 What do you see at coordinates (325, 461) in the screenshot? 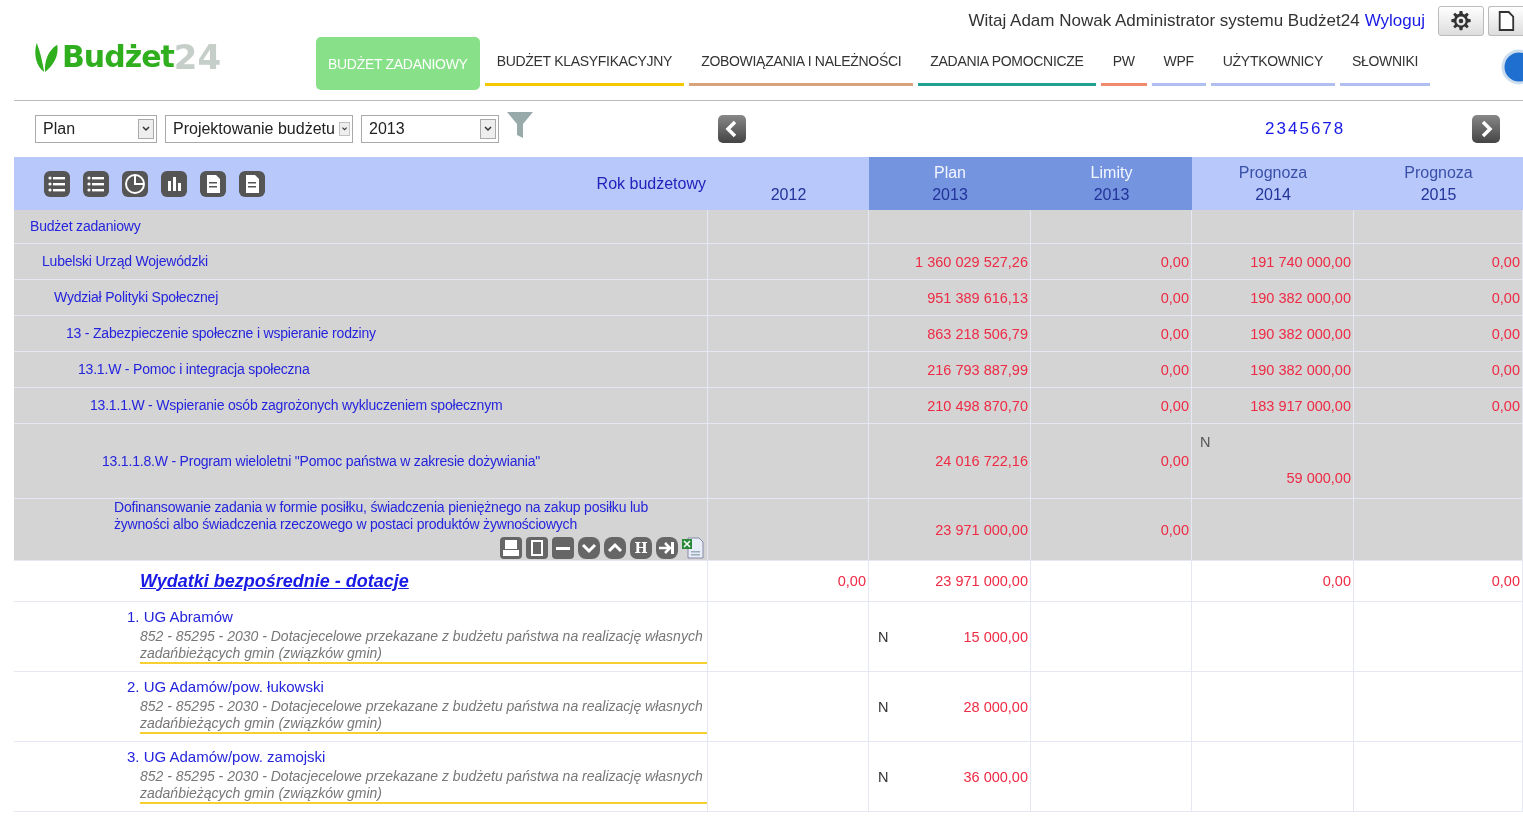
I see `tree-item: 13.1.1.8.W - Program wieloletni "Pomoc państwa w zakresie dożywiania"` at bounding box center [325, 461].